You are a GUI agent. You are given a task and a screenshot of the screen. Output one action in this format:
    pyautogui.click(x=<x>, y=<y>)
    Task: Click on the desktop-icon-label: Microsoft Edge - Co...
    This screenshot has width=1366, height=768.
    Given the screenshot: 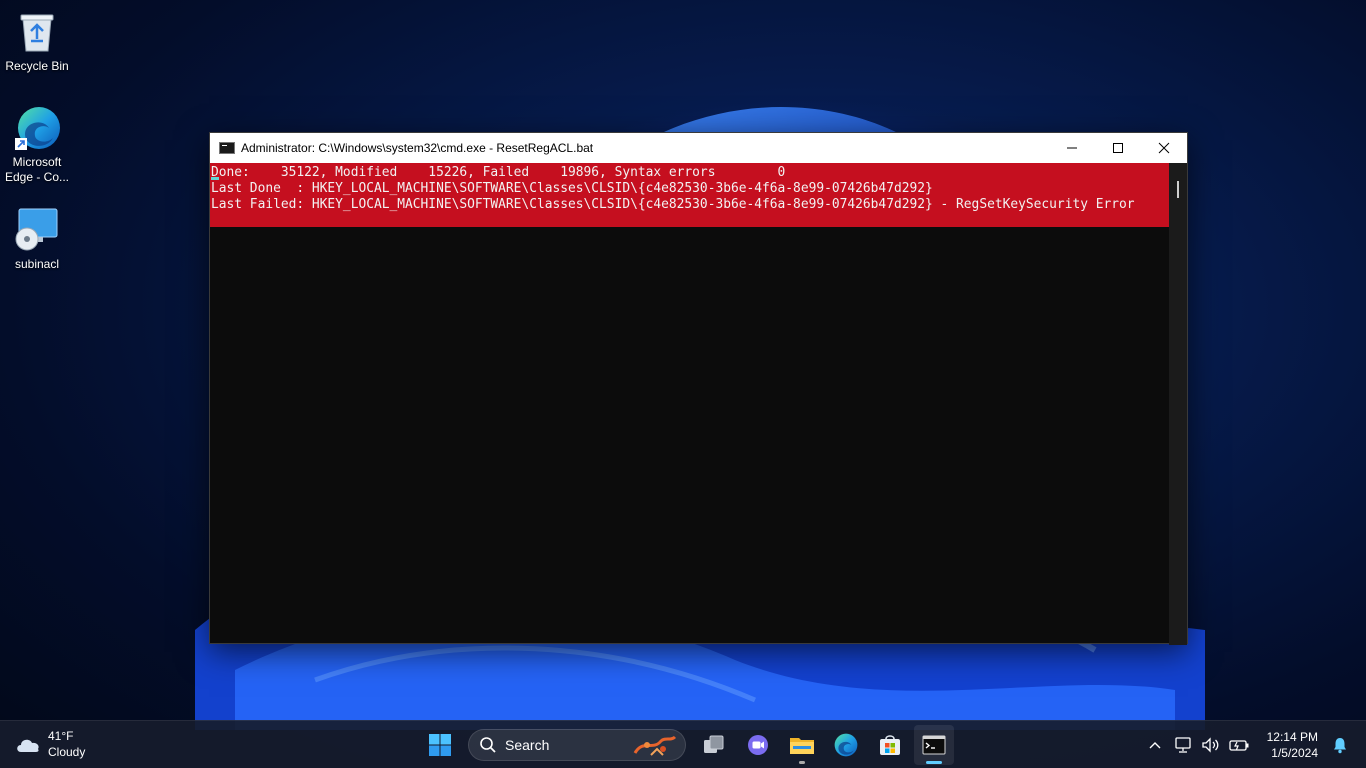 What is the action you would take?
    pyautogui.click(x=37, y=169)
    